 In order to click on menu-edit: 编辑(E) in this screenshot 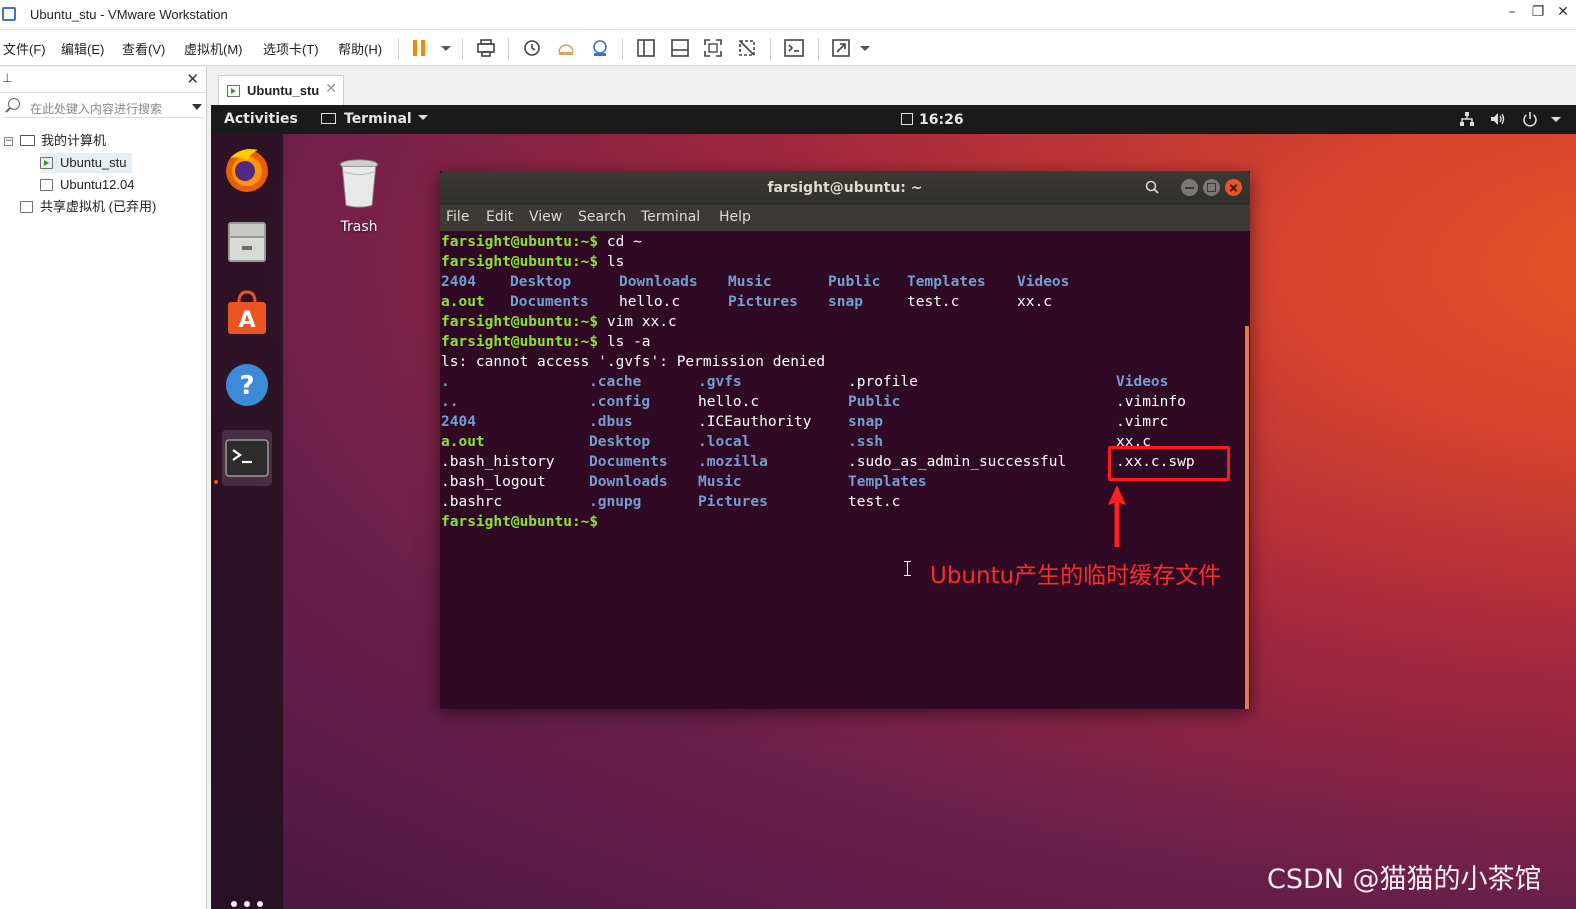, I will do `click(82, 48)`.